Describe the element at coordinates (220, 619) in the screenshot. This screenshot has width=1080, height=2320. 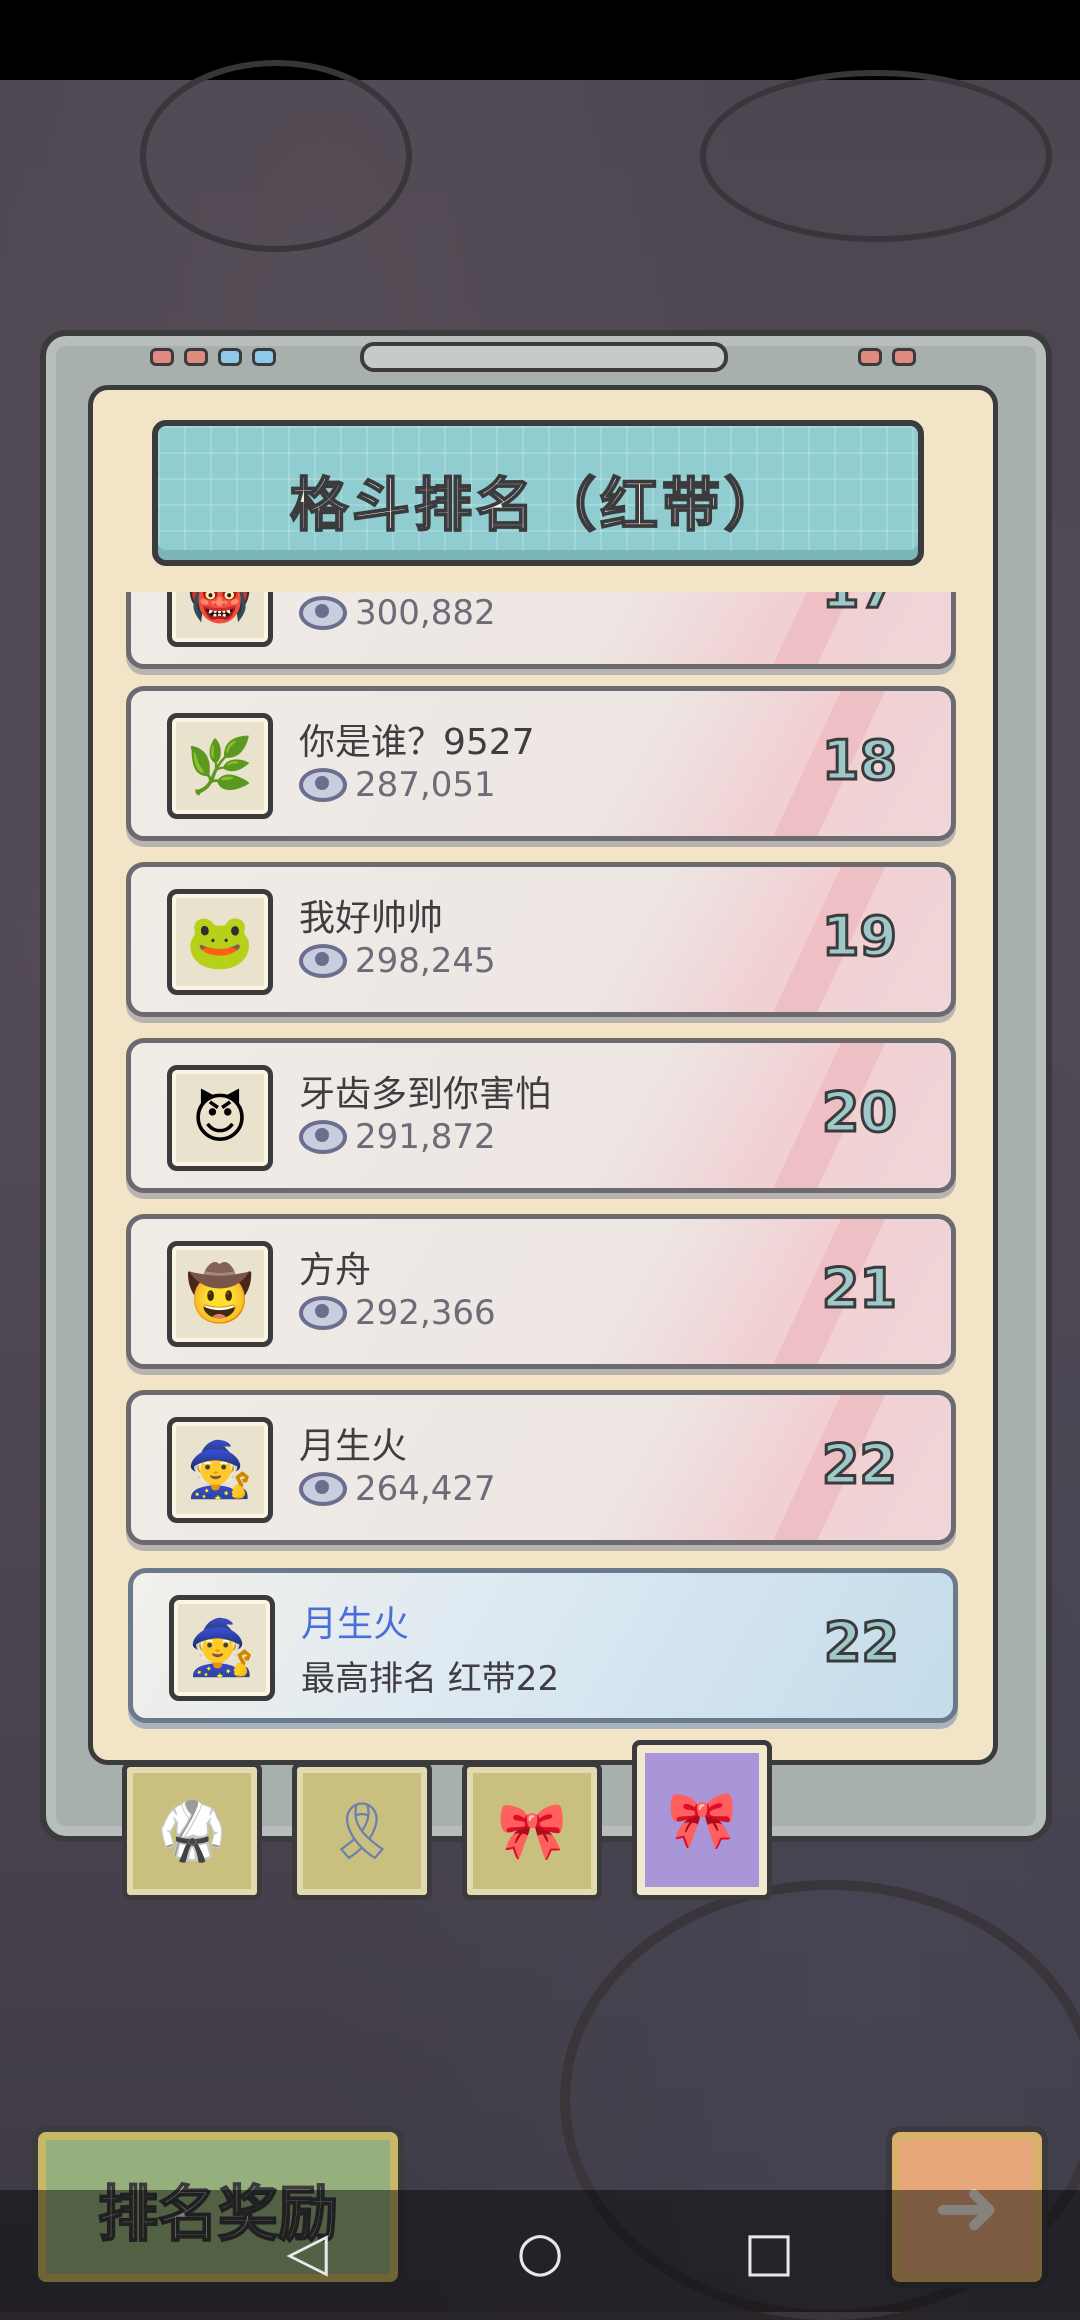
I see `red-fighter-icon: 👹` at that location.